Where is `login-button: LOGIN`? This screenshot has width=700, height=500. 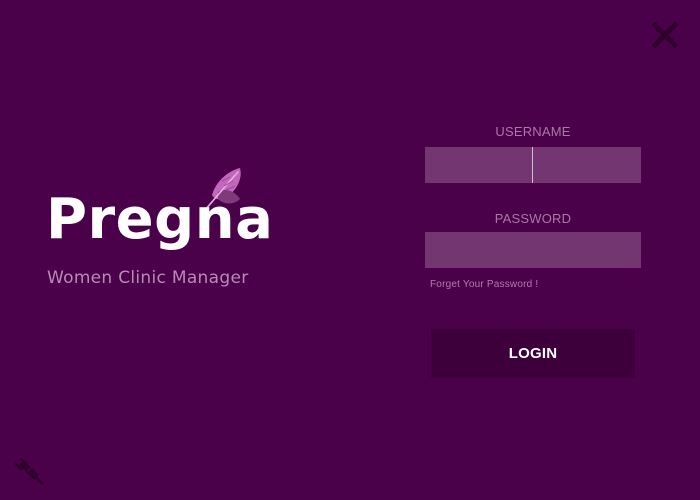
login-button: LOGIN is located at coordinates (533, 353).